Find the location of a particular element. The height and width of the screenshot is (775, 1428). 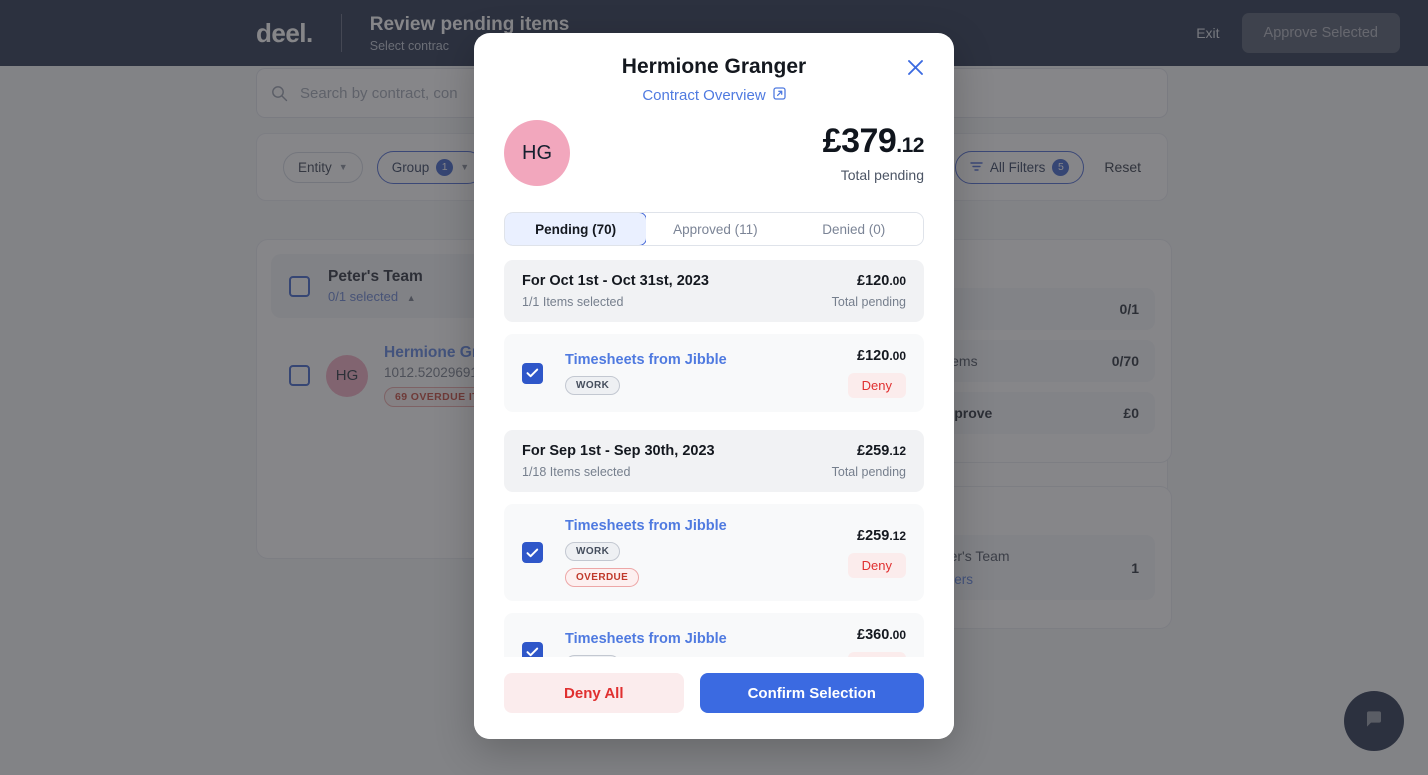

modal-tabs: Pending (70) Approved (11) Denied (0) is located at coordinates (714, 229).